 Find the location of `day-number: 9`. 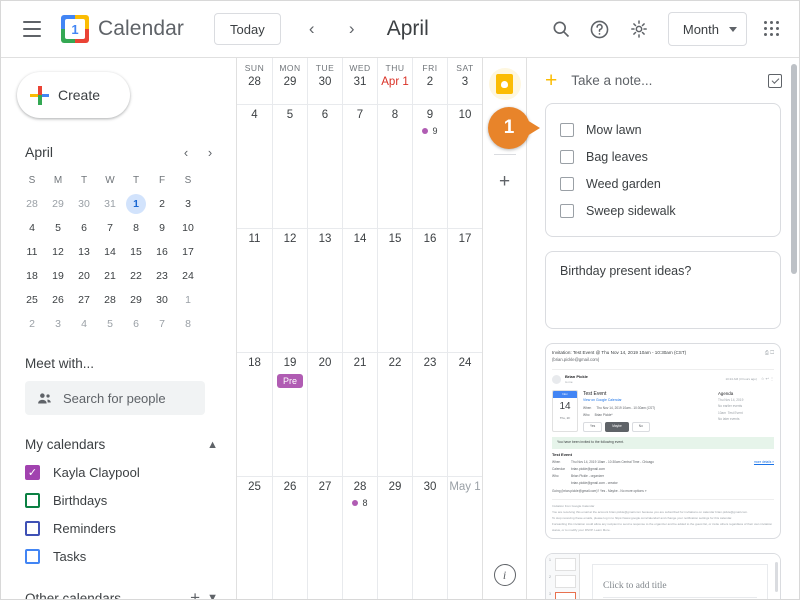

day-number: 9 is located at coordinates (430, 115).